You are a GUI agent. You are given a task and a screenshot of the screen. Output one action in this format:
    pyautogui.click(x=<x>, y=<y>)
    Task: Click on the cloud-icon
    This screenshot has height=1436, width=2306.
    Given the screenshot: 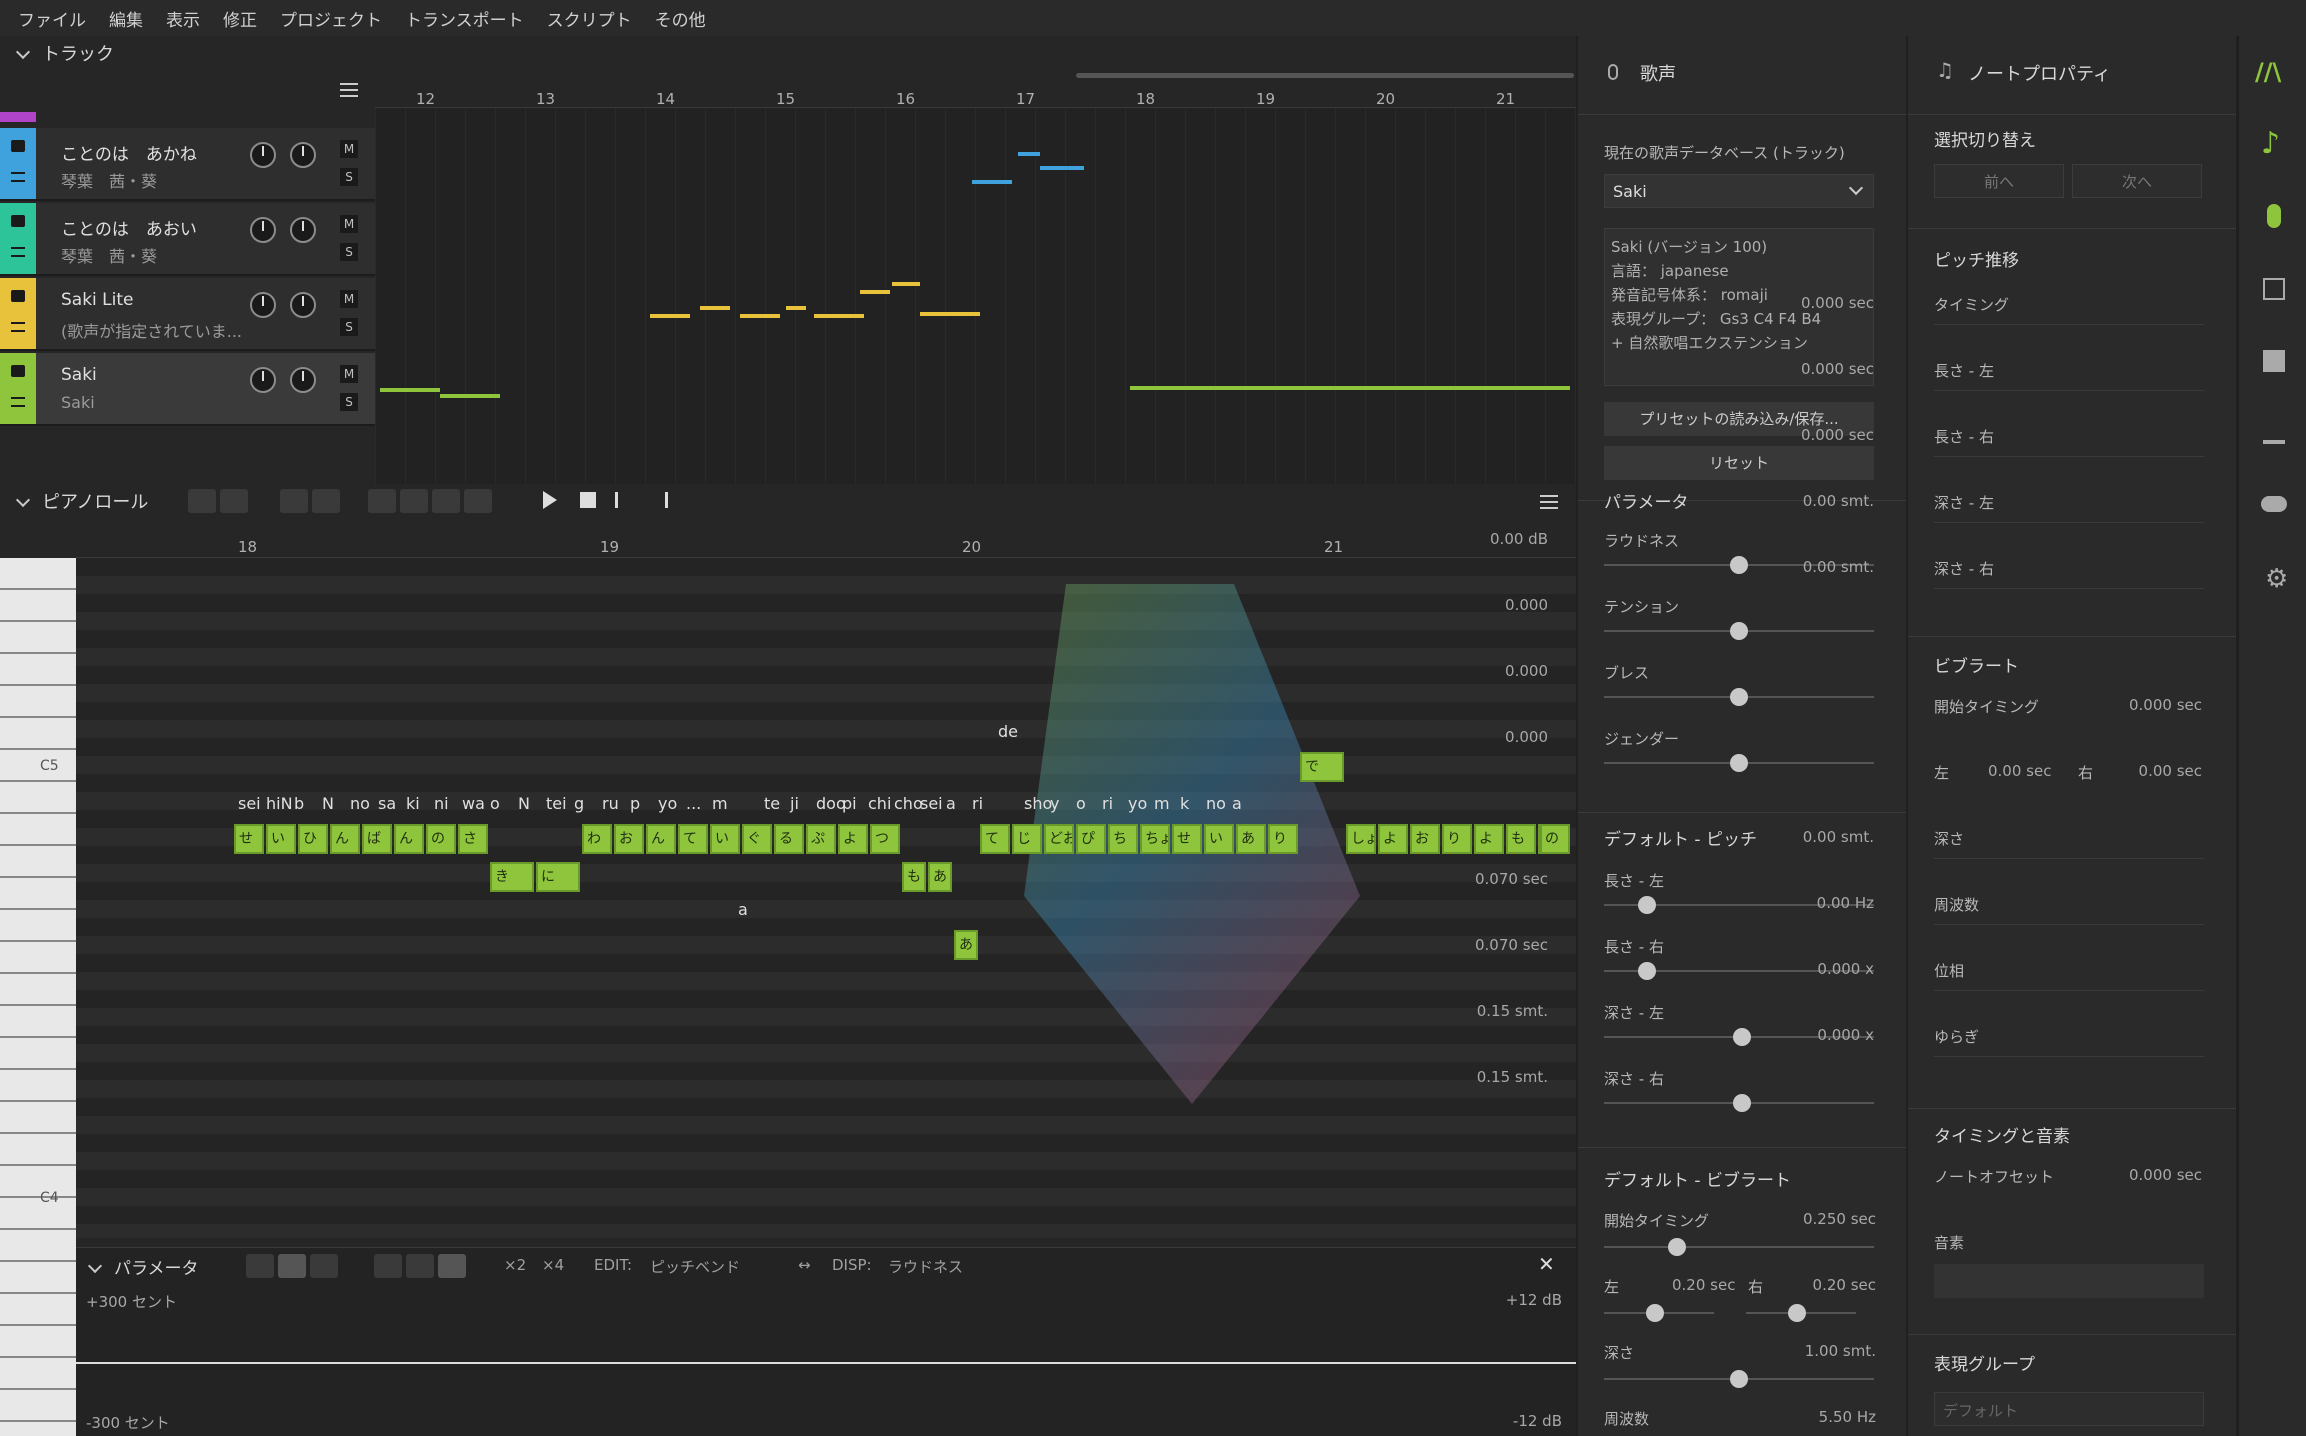 What is the action you would take?
    pyautogui.click(x=2274, y=504)
    